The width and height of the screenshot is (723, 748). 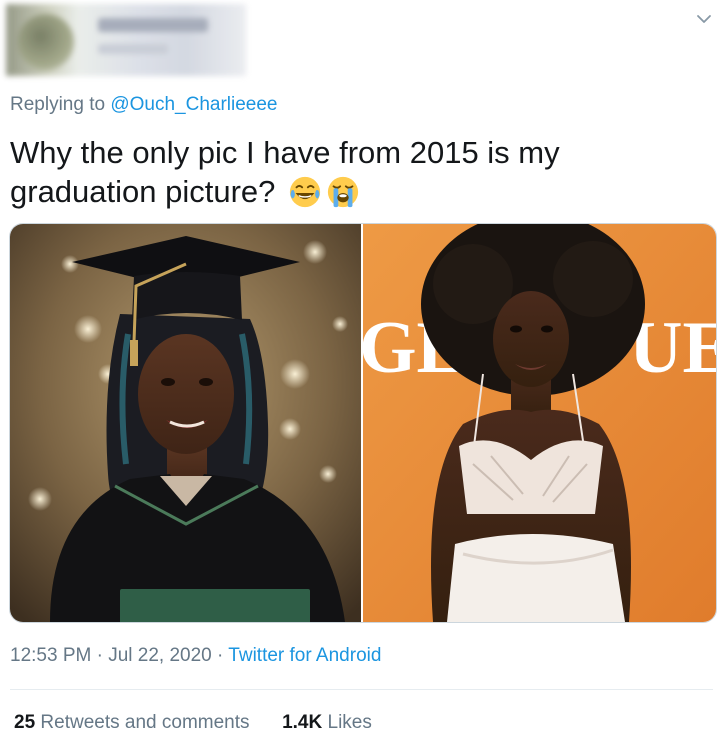 I want to click on face-with-tears-of-joy-icon, so click(x=305, y=192).